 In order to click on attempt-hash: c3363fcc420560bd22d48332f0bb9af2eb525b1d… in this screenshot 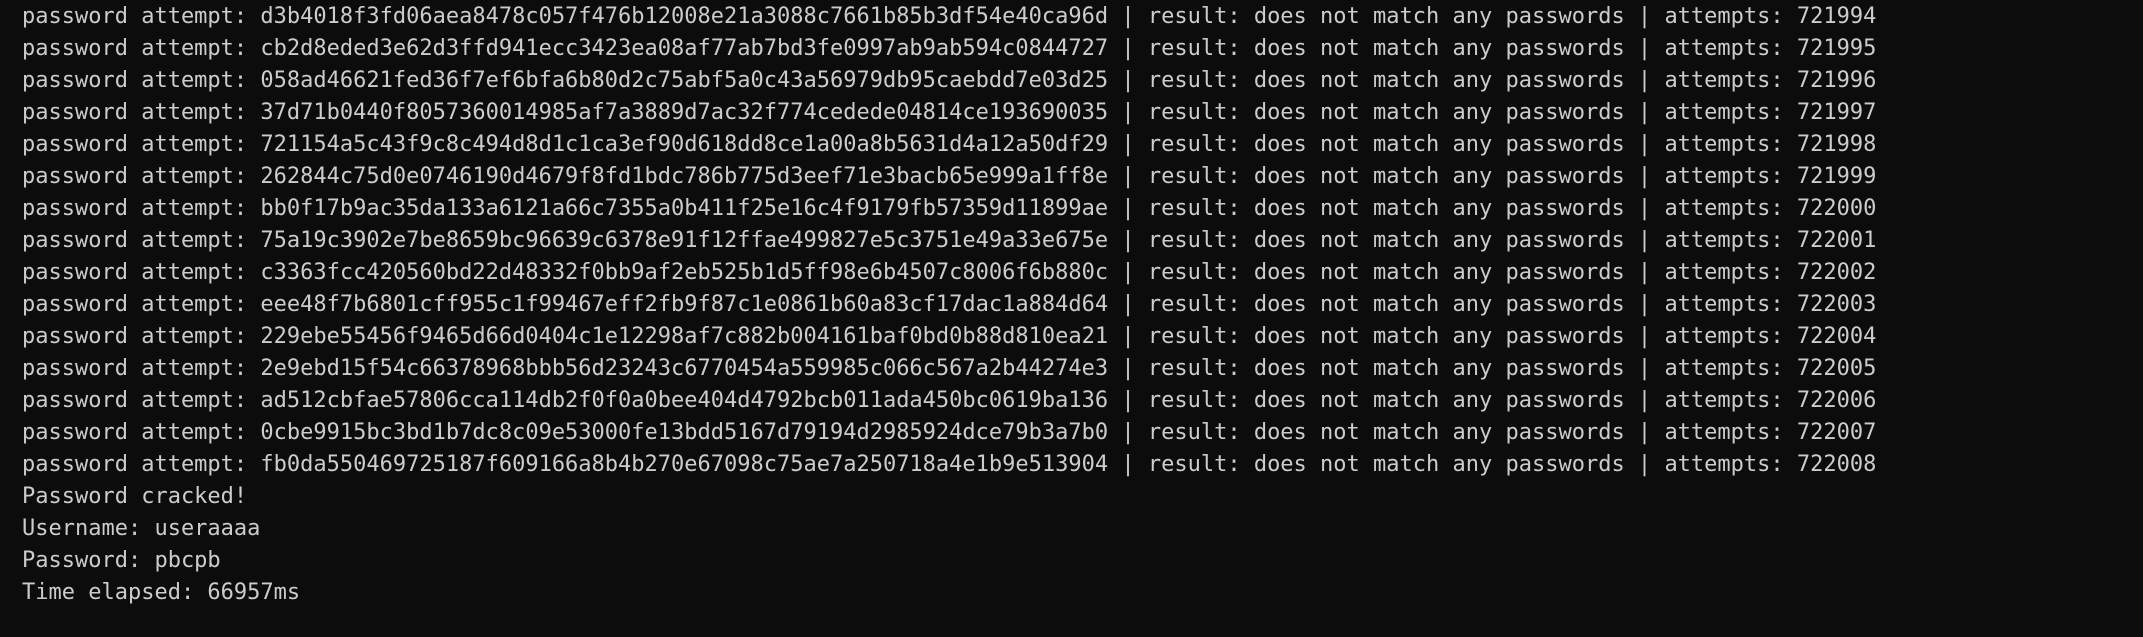, I will do `click(684, 272)`.